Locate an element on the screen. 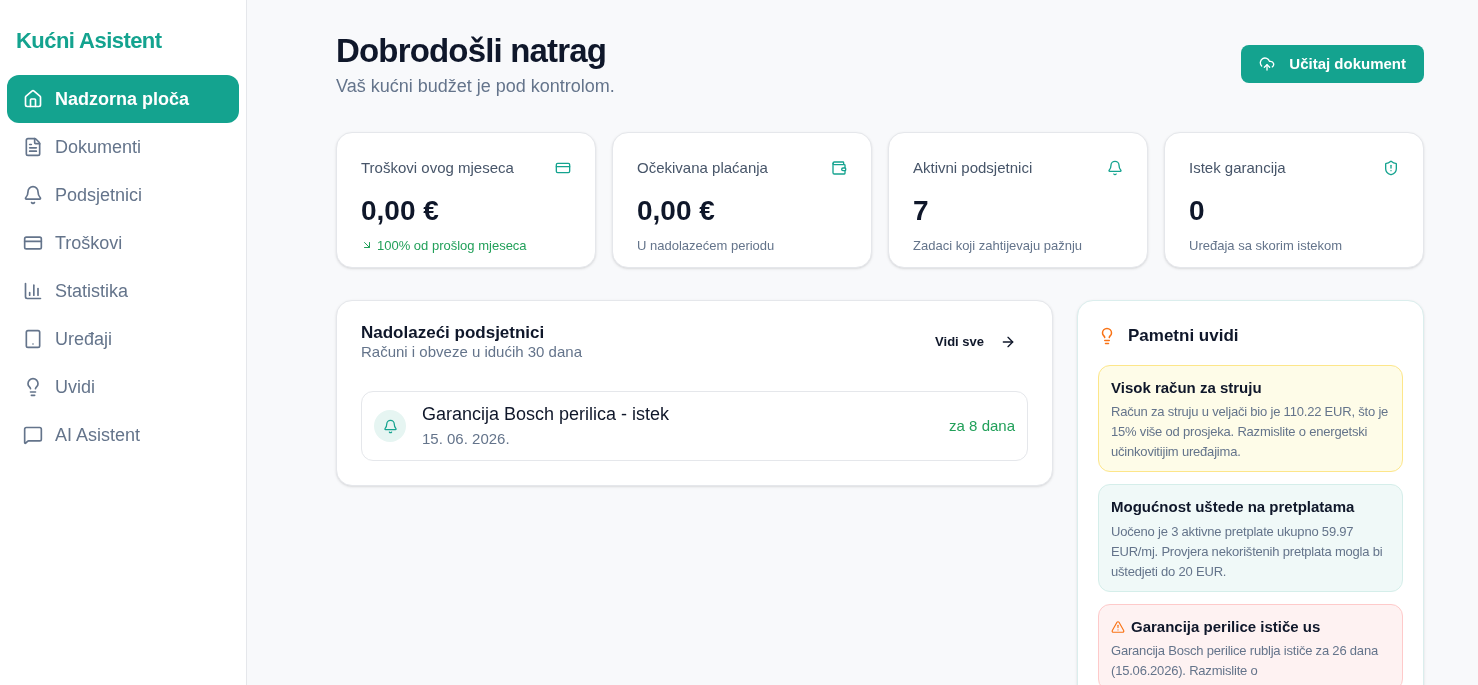 The height and width of the screenshot is (685, 1478). stat-label: Aktivni podsjetnici is located at coordinates (973, 168).